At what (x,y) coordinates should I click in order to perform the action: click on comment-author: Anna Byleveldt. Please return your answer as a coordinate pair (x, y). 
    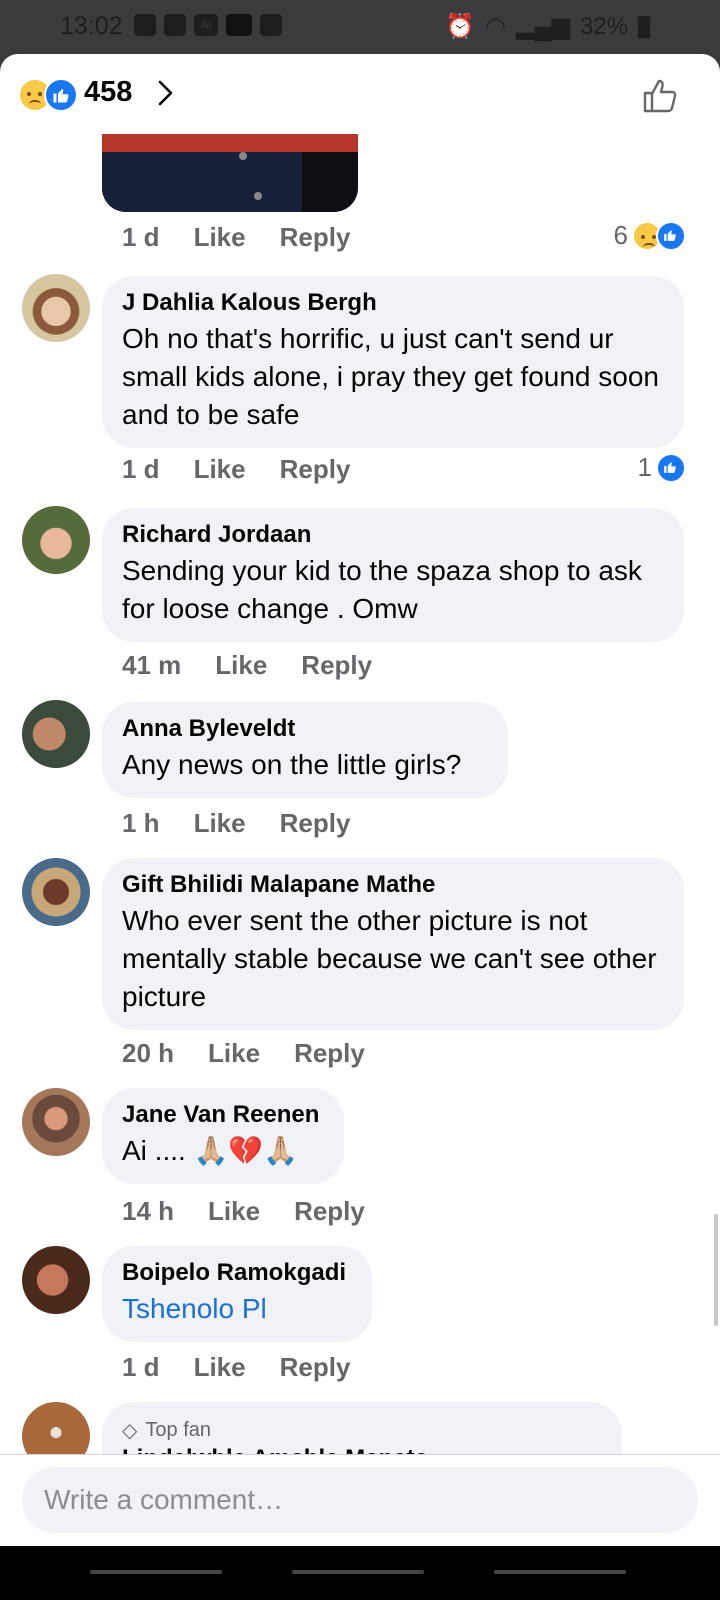
    Looking at the image, I should click on (305, 729).